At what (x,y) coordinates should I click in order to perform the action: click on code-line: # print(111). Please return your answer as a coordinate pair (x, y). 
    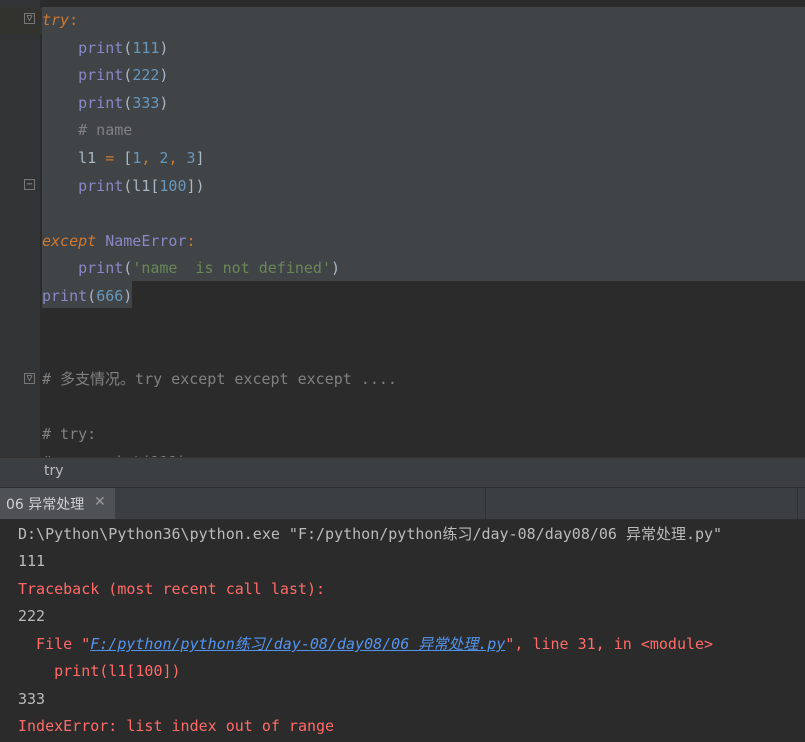
    Looking at the image, I should click on (114, 453).